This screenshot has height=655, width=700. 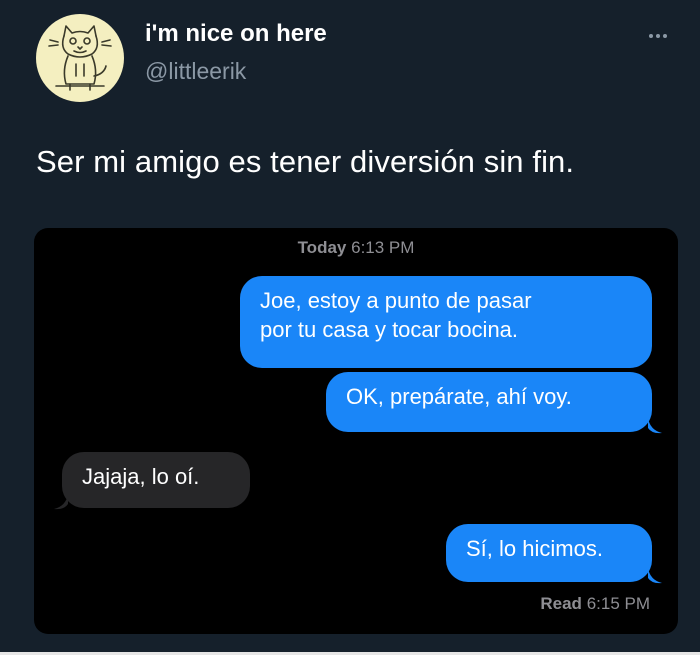 I want to click on tweet-text: Ser mi amigo es tener diversión sin fin., so click(x=305, y=161).